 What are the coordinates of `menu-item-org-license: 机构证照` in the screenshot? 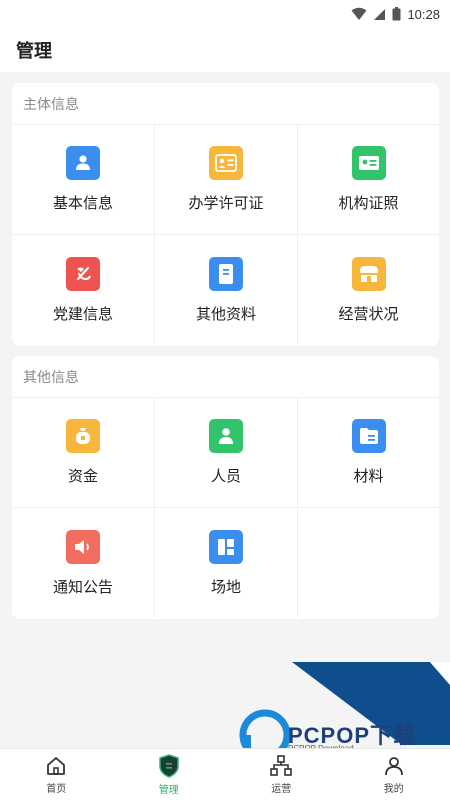 It's located at (368, 180).